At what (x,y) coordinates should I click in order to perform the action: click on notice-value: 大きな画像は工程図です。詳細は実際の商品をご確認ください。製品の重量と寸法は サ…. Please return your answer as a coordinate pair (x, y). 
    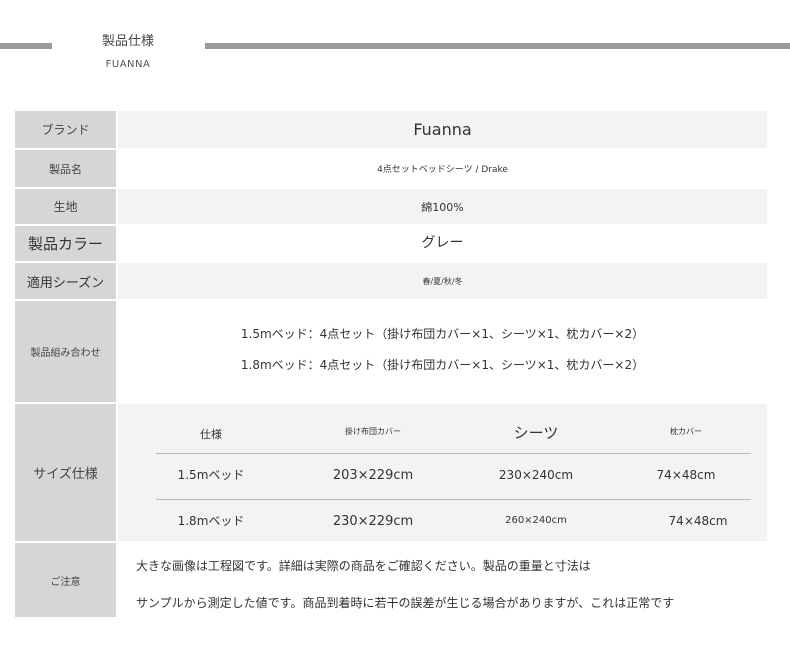
    Looking at the image, I should click on (442, 580).